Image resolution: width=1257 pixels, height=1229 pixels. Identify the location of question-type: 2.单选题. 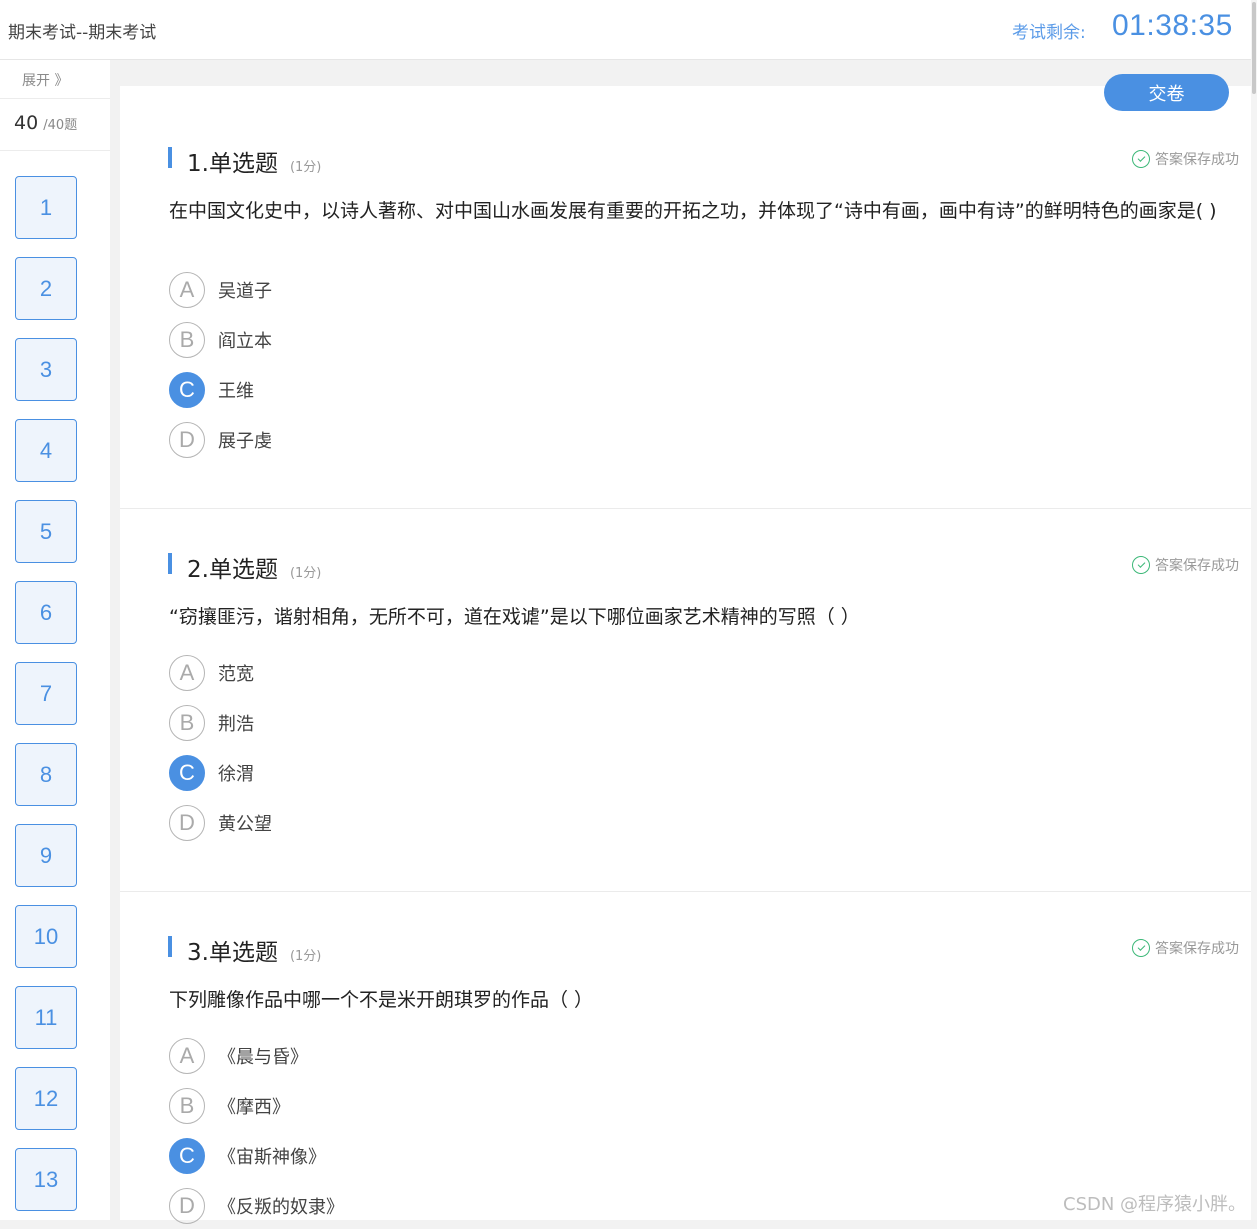
(232, 570).